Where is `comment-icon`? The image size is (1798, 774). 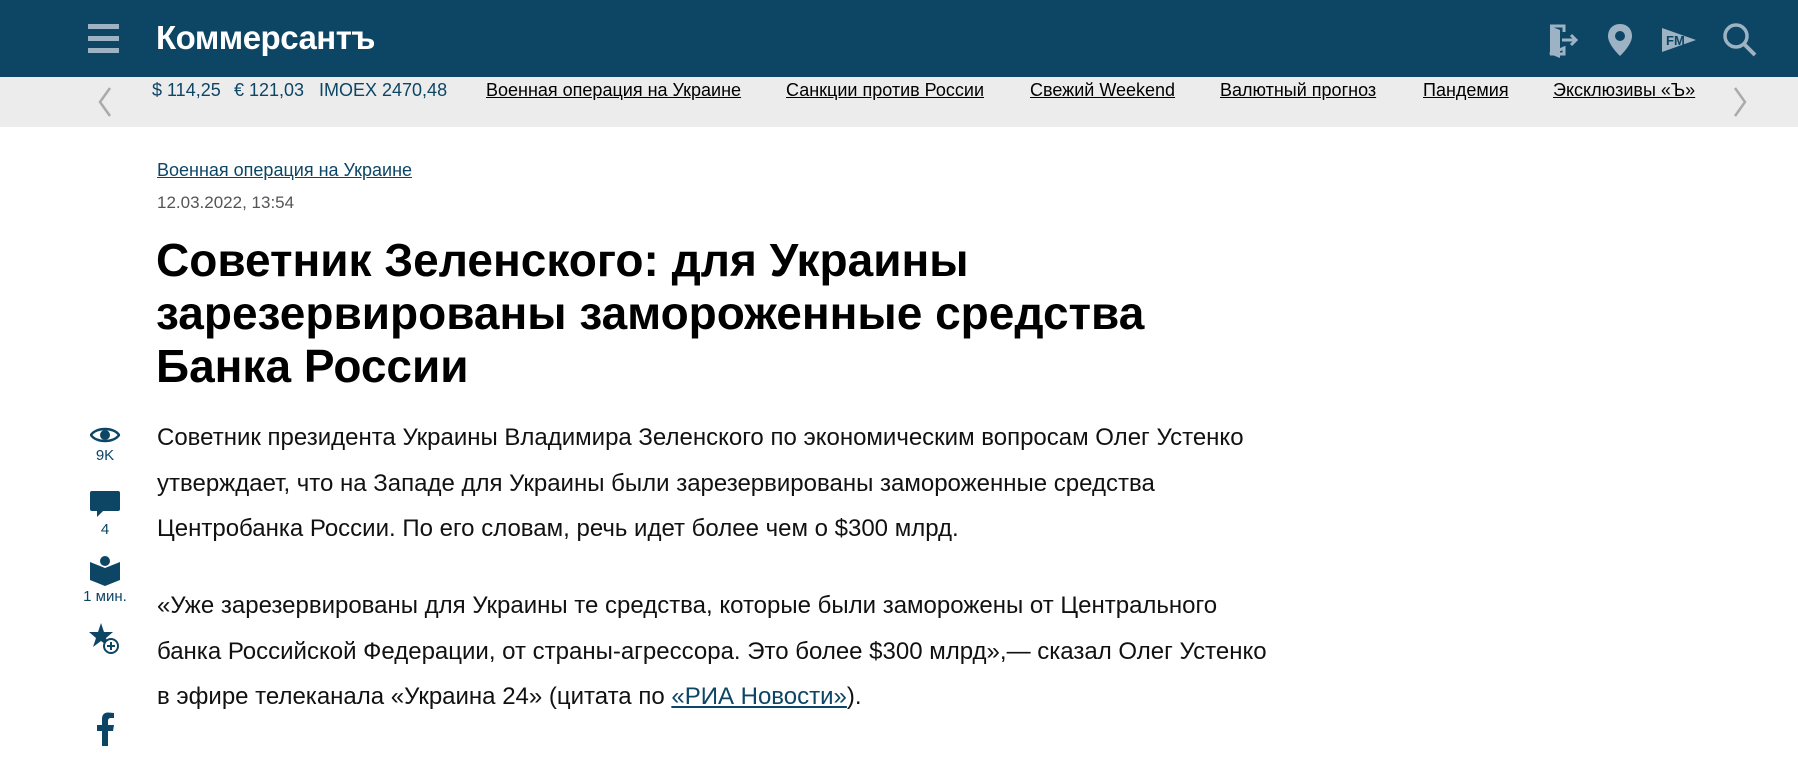 comment-icon is located at coordinates (105, 504).